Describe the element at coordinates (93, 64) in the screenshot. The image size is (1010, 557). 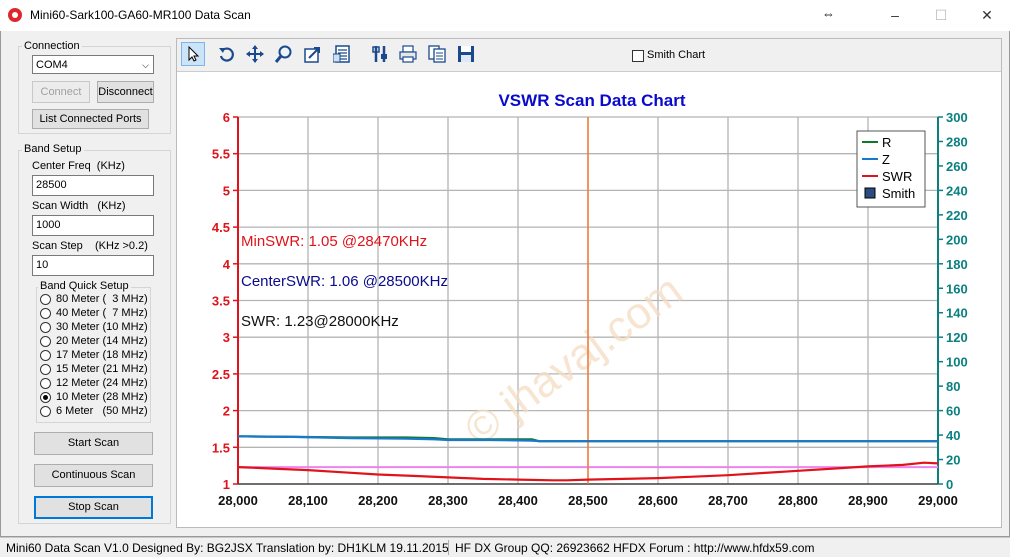
I see `com-port-select: COM4 ⌵` at that location.